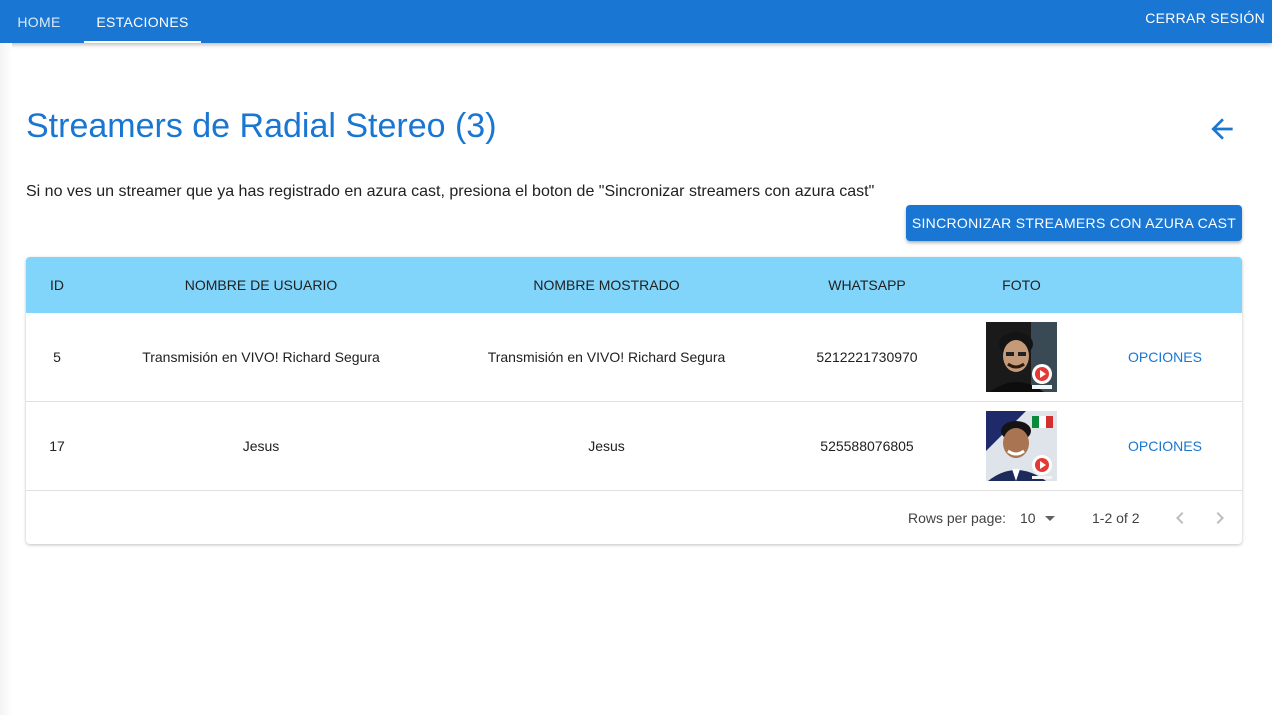 This screenshot has width=1272, height=715. I want to click on sync-streamers-button: Sincronizar streamers con azura cast, so click(1074, 223).